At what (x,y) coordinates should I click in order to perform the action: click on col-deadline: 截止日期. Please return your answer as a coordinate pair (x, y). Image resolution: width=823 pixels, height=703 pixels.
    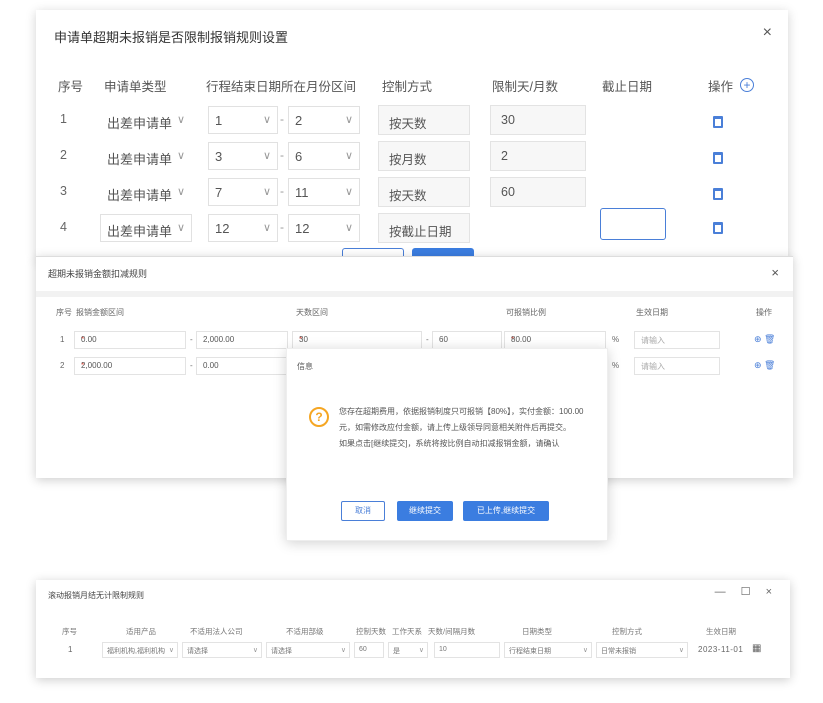
    Looking at the image, I should click on (627, 87).